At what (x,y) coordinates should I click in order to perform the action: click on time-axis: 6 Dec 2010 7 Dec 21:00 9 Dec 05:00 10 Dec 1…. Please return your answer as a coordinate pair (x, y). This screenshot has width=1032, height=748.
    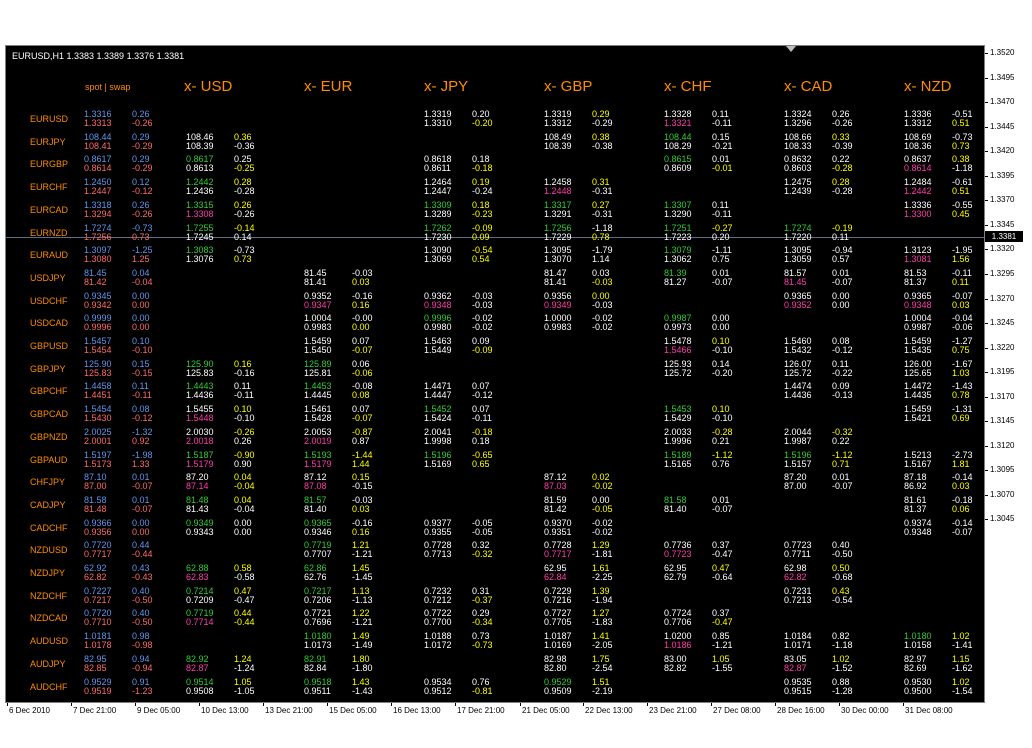
    Looking at the image, I should click on (495, 713).